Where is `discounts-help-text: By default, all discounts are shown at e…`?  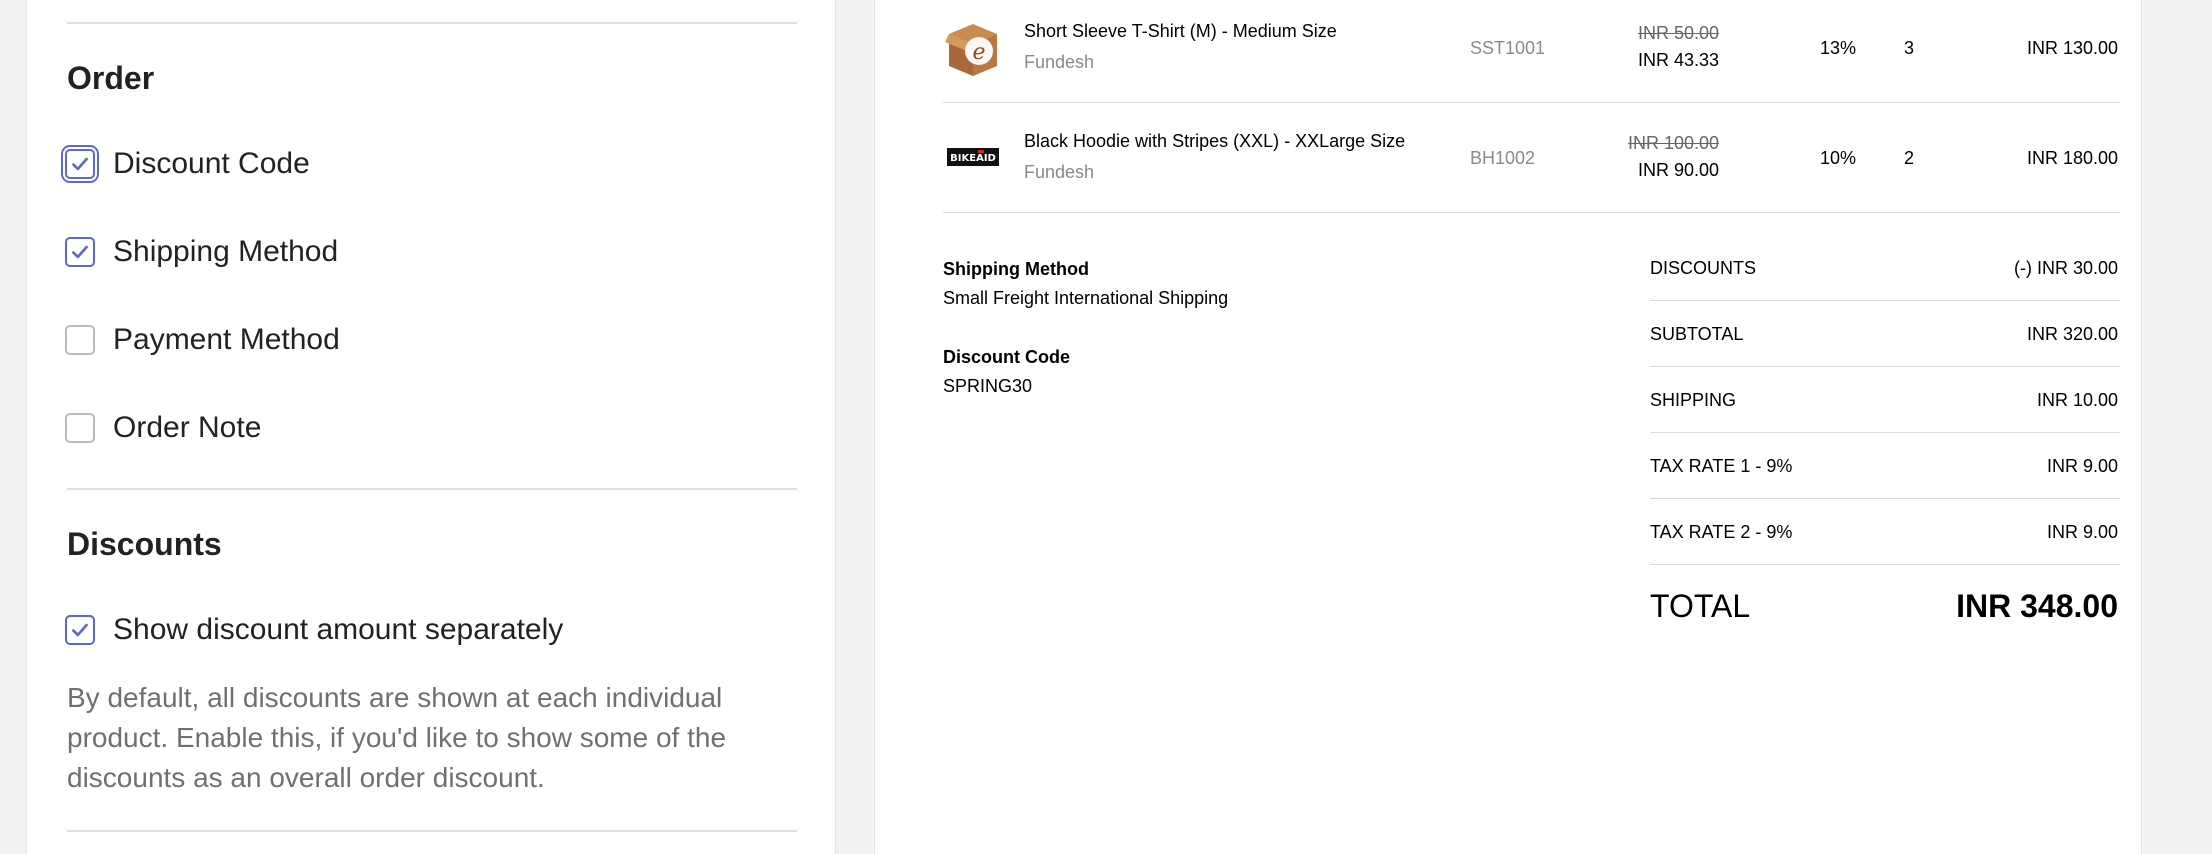
discounts-help-text: By default, all discounts are shown at e… is located at coordinates (397, 737).